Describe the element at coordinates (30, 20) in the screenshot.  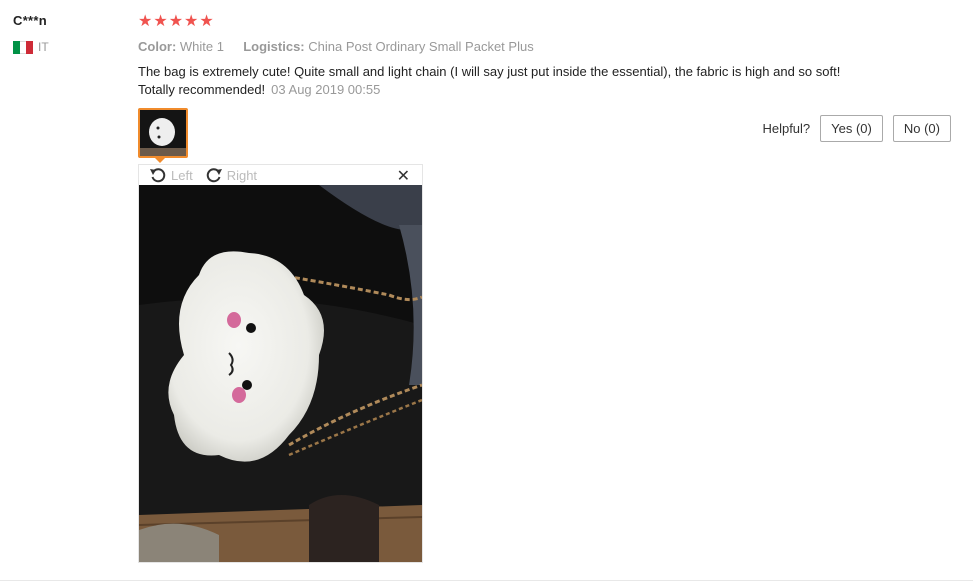
I see `user-name: C***n` at that location.